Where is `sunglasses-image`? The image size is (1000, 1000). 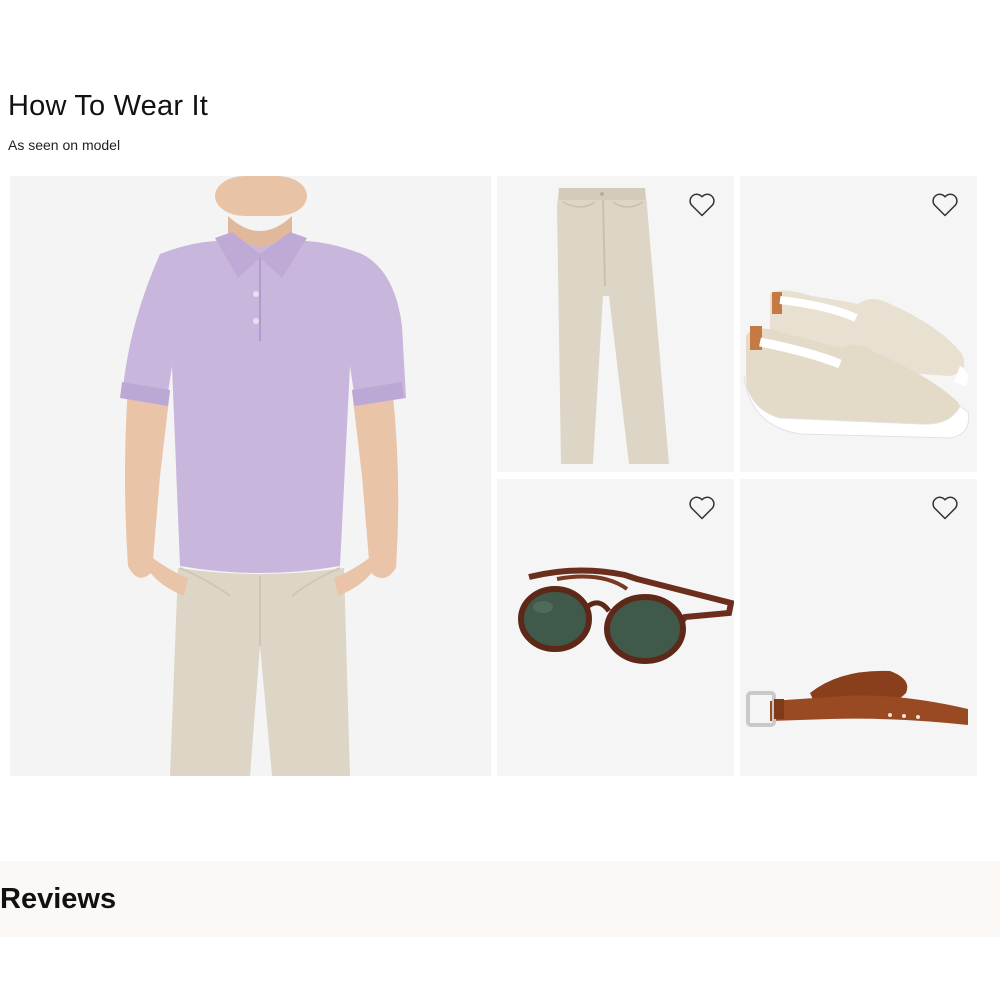
sunglasses-image is located at coordinates (615, 627).